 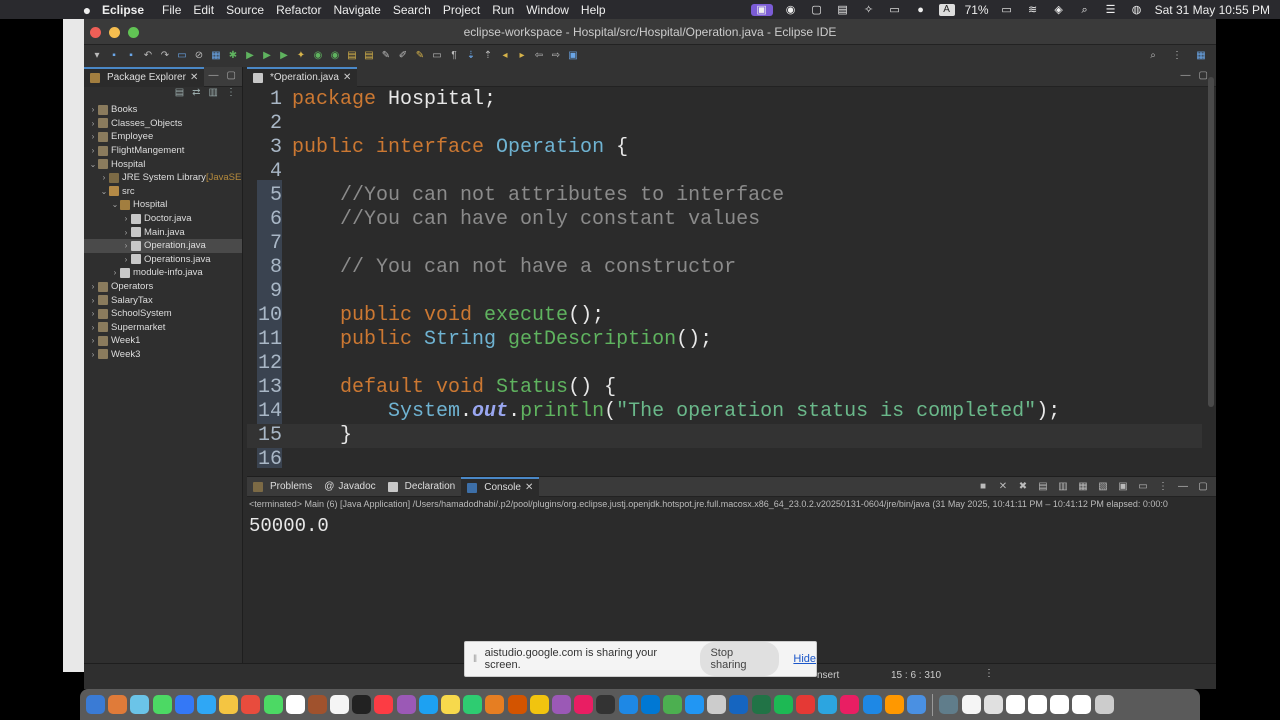 What do you see at coordinates (989, 673) in the screenshot?
I see `status-more-icon: ⋮` at bounding box center [989, 673].